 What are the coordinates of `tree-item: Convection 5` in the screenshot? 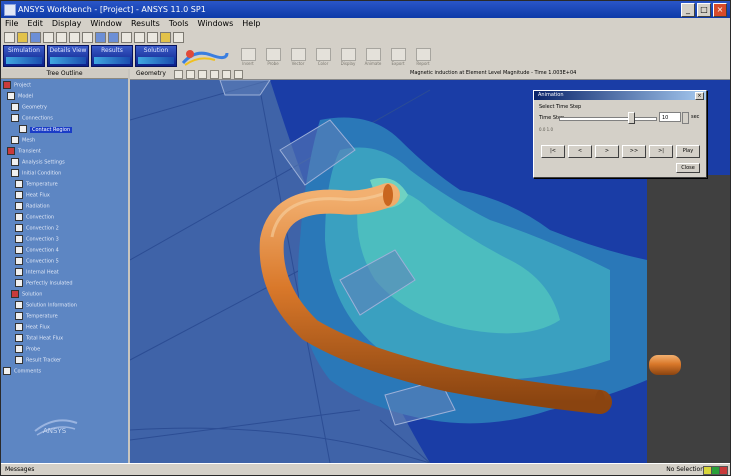 It's located at (37, 261).